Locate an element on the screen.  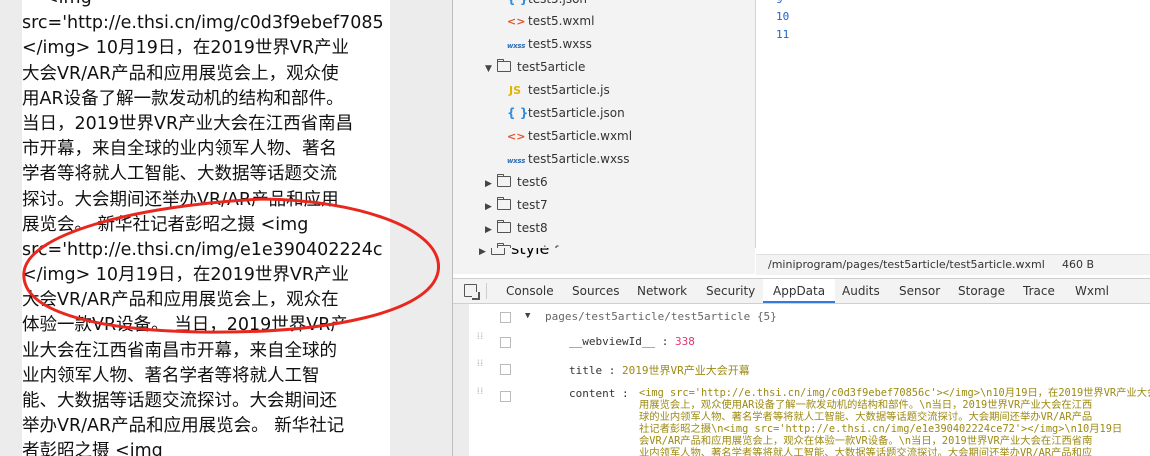
simulator-left-gutter is located at coordinates (11, 228).